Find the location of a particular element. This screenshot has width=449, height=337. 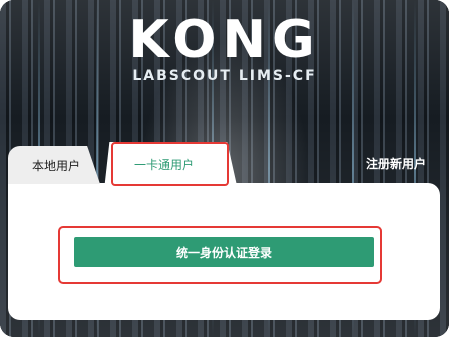

brand-logo: KONG is located at coordinates (224, 40).